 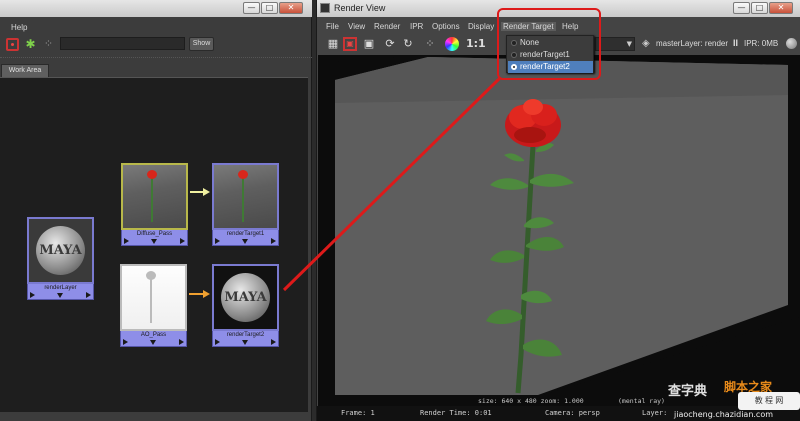 What do you see at coordinates (572, 413) in the screenshot?
I see `status-camera: Camera: persp` at bounding box center [572, 413].